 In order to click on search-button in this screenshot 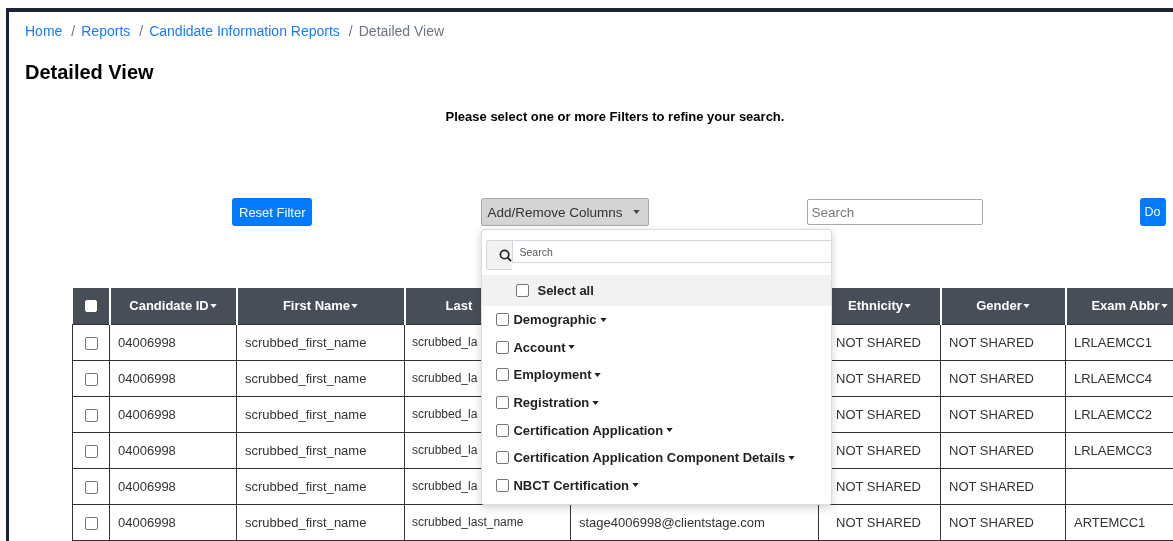, I will do `click(499, 255)`.